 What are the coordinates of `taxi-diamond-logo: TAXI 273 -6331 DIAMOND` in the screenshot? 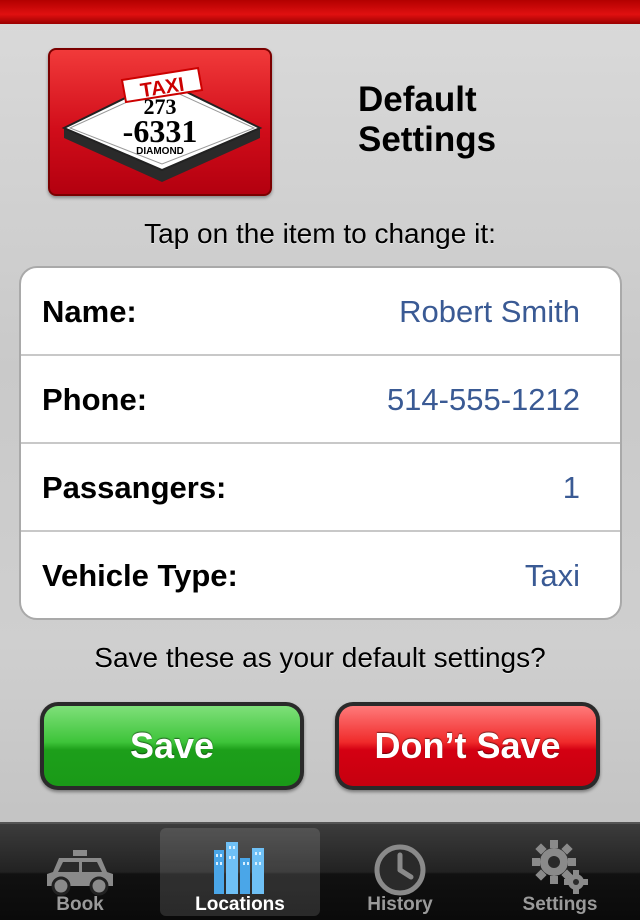 It's located at (160, 122).